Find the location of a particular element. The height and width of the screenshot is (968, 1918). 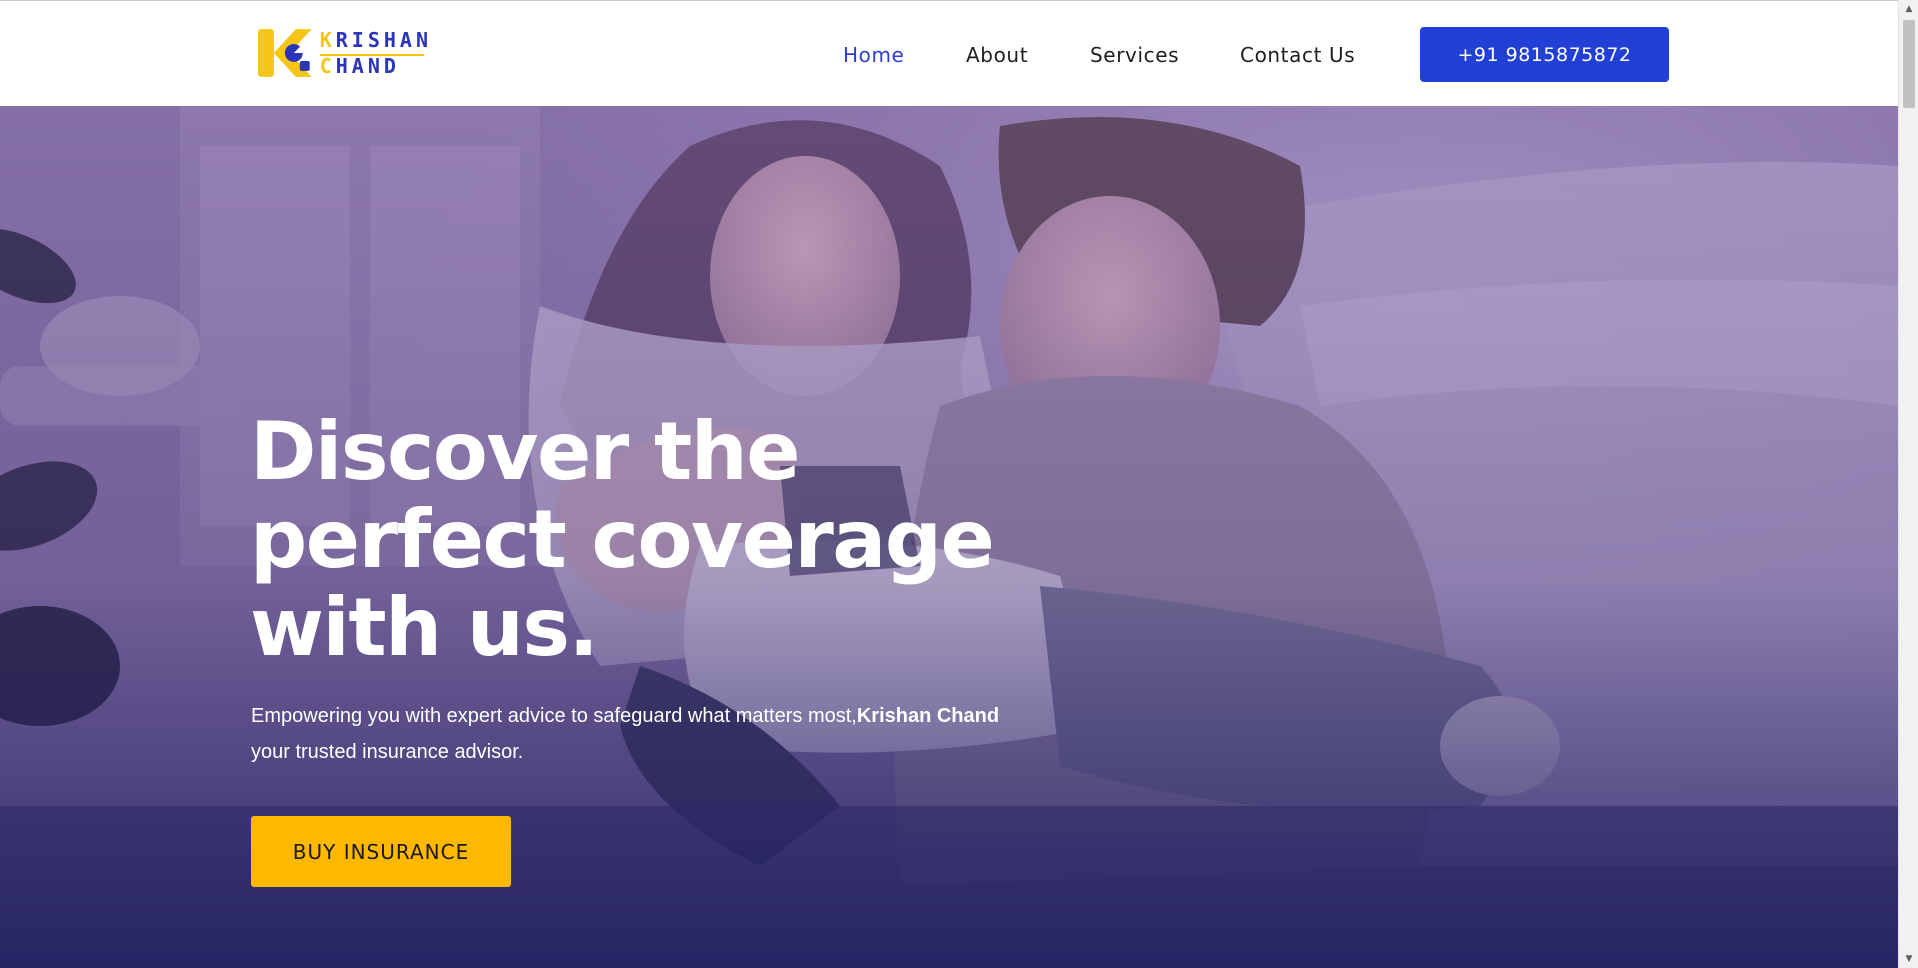

hero-subtitle-post: your trusted insurance advisor. is located at coordinates (387, 752).